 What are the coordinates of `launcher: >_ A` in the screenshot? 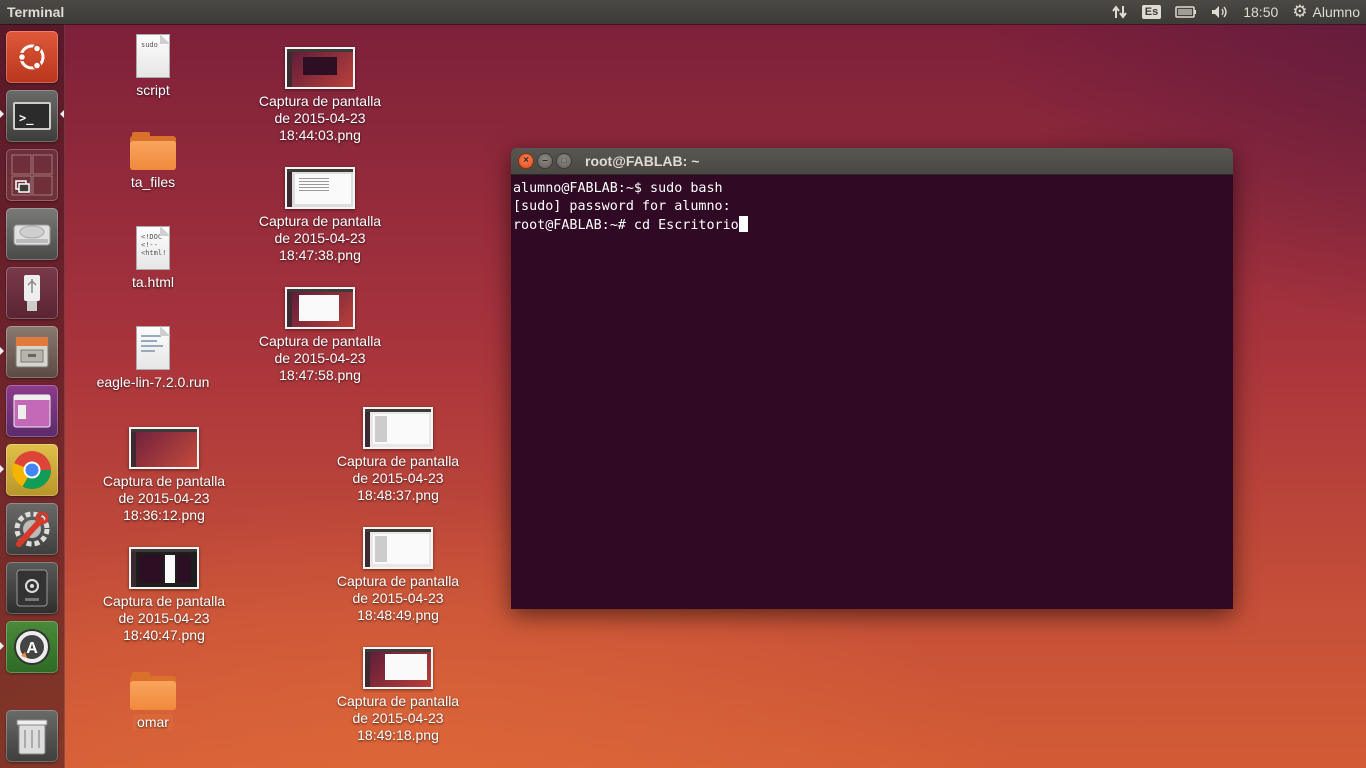 It's located at (32, 396).